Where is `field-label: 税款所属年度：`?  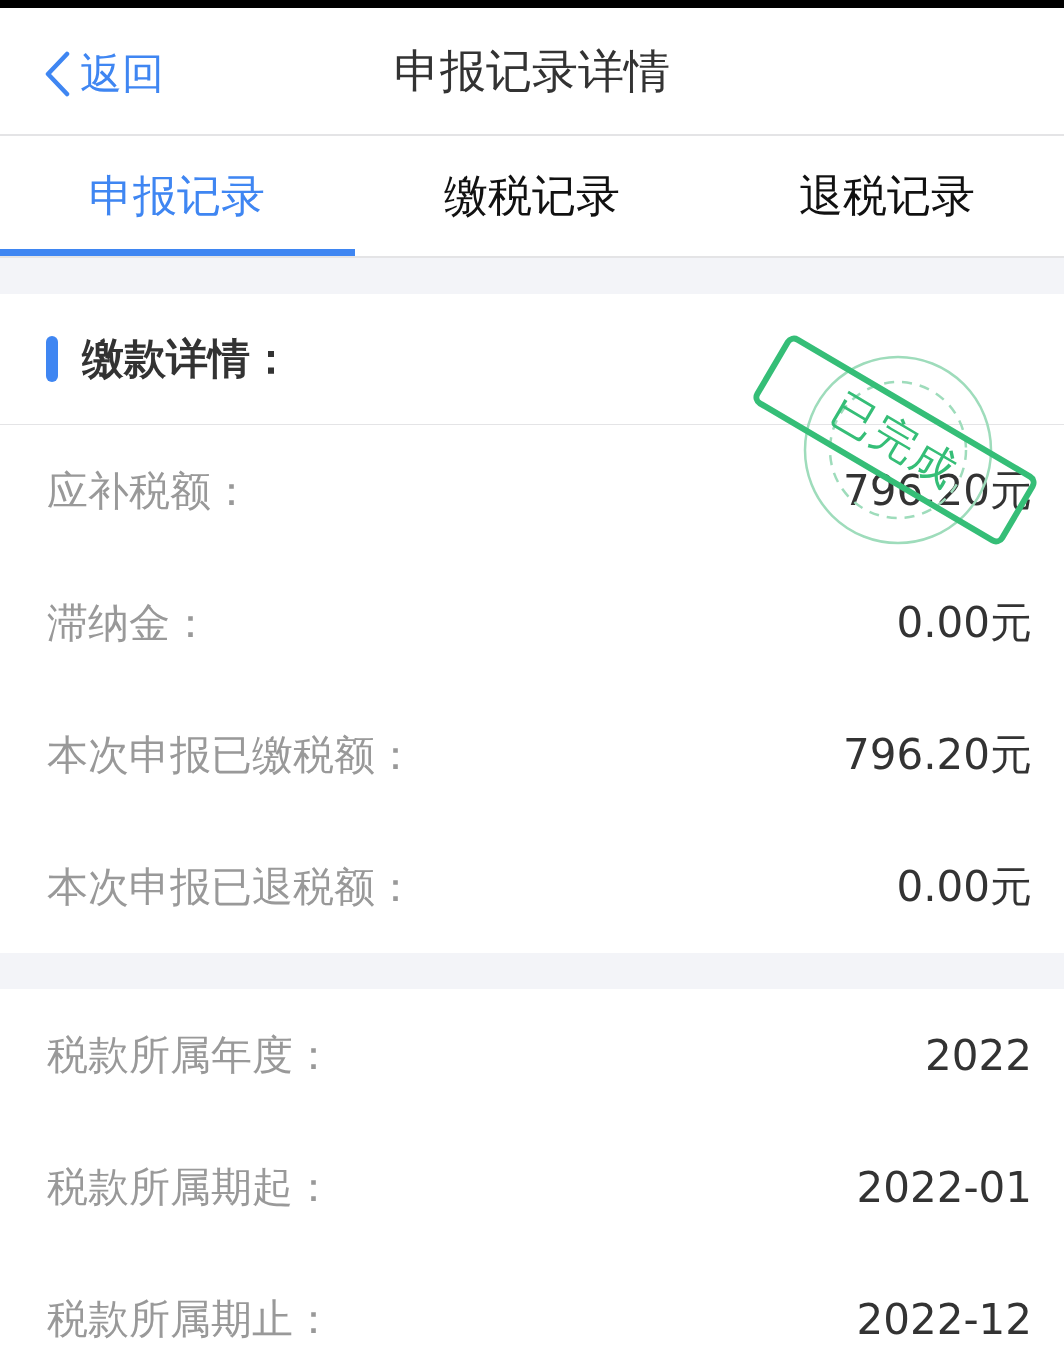 field-label: 税款所属年度： is located at coordinates (190, 1055).